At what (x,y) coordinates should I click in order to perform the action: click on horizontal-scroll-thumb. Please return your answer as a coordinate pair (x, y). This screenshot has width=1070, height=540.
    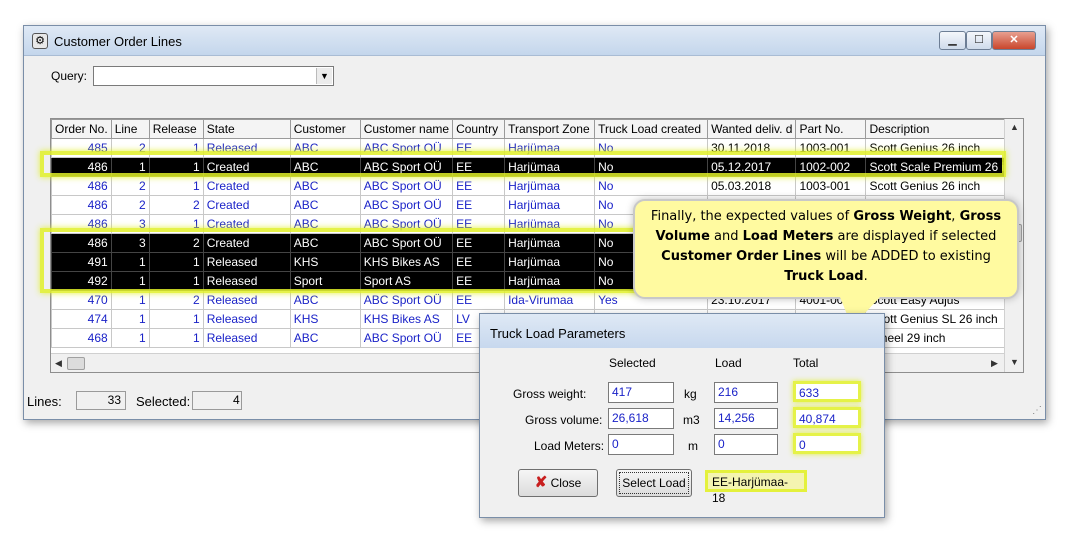
    Looking at the image, I should click on (76, 363).